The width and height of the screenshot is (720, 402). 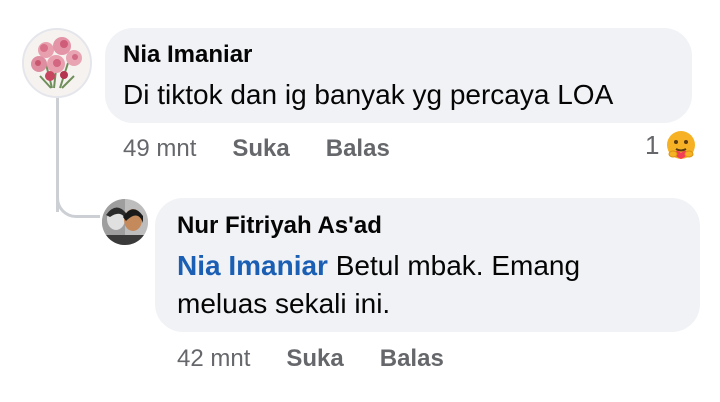 I want to click on carnation-flowers-icon, so click(x=57, y=63).